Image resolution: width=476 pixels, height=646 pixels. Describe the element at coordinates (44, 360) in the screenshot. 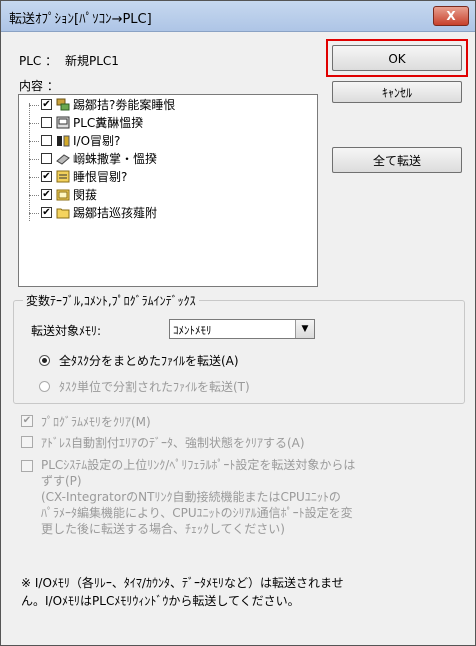

I see `radio-all-tasks` at that location.